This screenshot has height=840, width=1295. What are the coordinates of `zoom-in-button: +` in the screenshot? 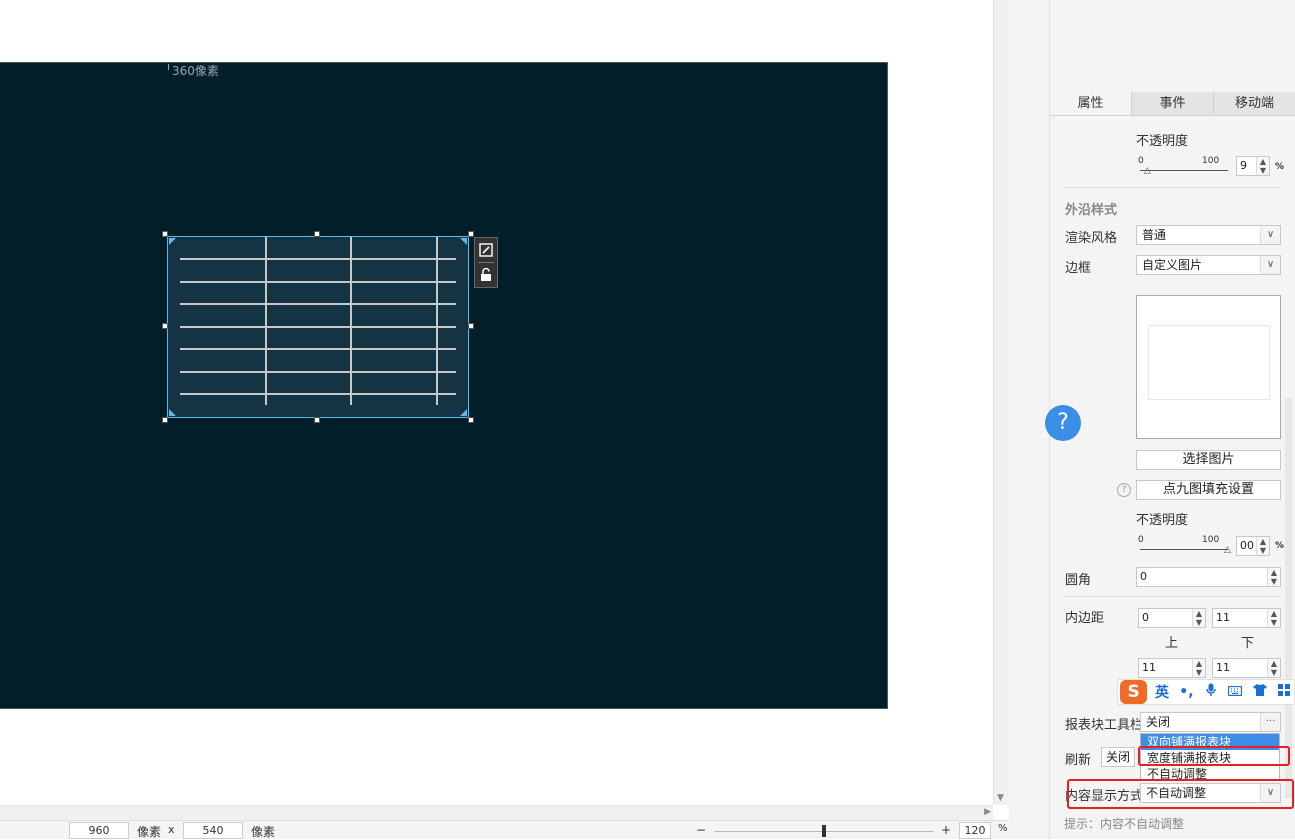 It's located at (946, 830).